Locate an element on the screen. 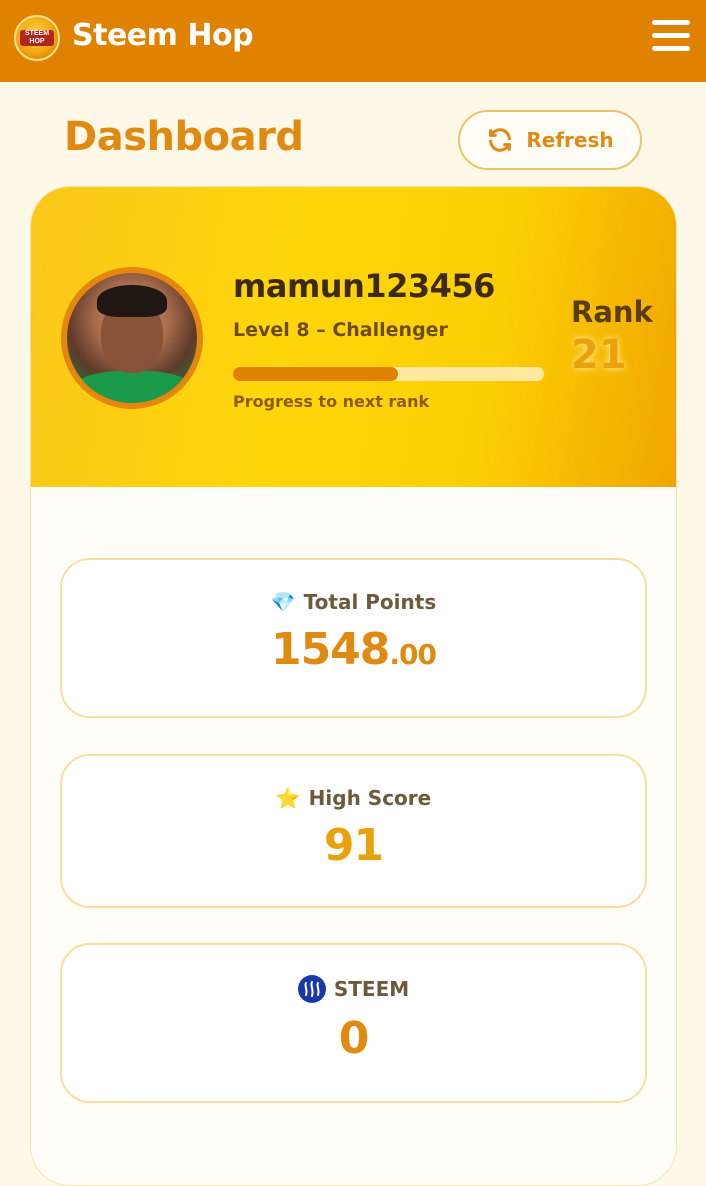 The height and width of the screenshot is (1186, 706). username: mamun123456 is located at coordinates (364, 286).